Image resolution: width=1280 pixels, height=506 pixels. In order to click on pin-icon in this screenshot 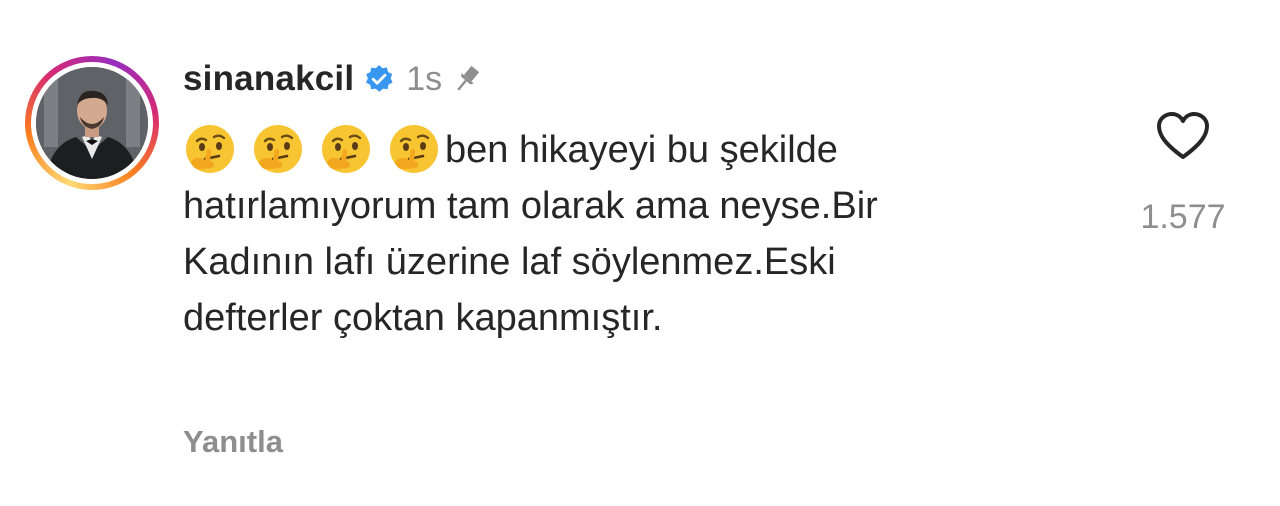, I will do `click(468, 78)`.